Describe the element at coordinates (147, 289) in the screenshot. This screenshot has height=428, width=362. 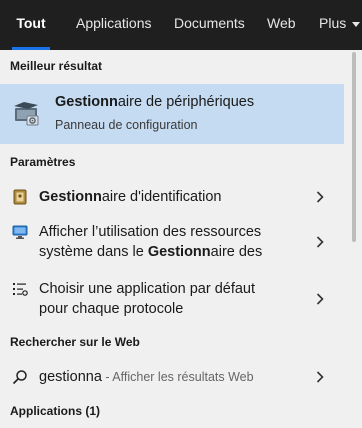
I see `setting-item-label-line1: Choisir une application par défaut` at that location.